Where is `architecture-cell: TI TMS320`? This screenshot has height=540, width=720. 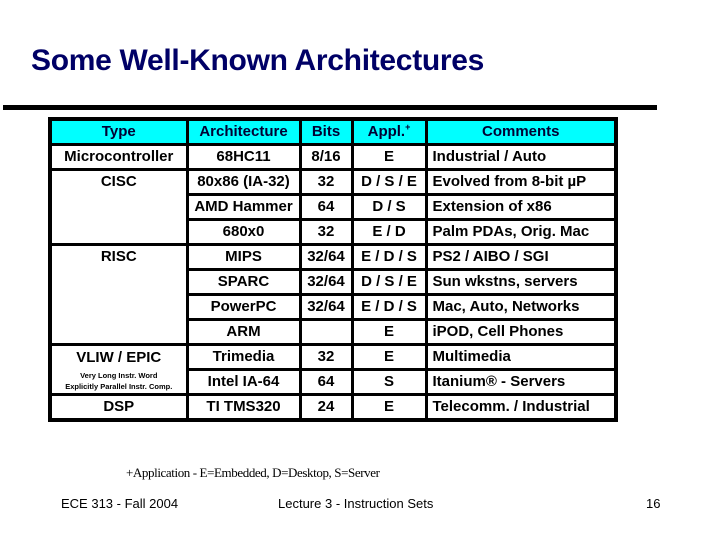
architecture-cell: TI TMS320 is located at coordinates (243, 407).